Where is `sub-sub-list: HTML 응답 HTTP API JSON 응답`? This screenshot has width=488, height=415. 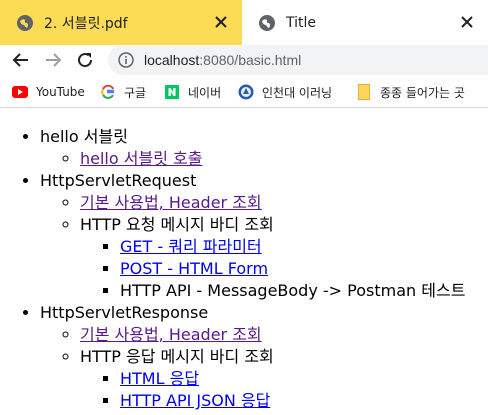
sub-sub-list: HTML 응답 HTTP API JSON 응답 is located at coordinates (284, 390).